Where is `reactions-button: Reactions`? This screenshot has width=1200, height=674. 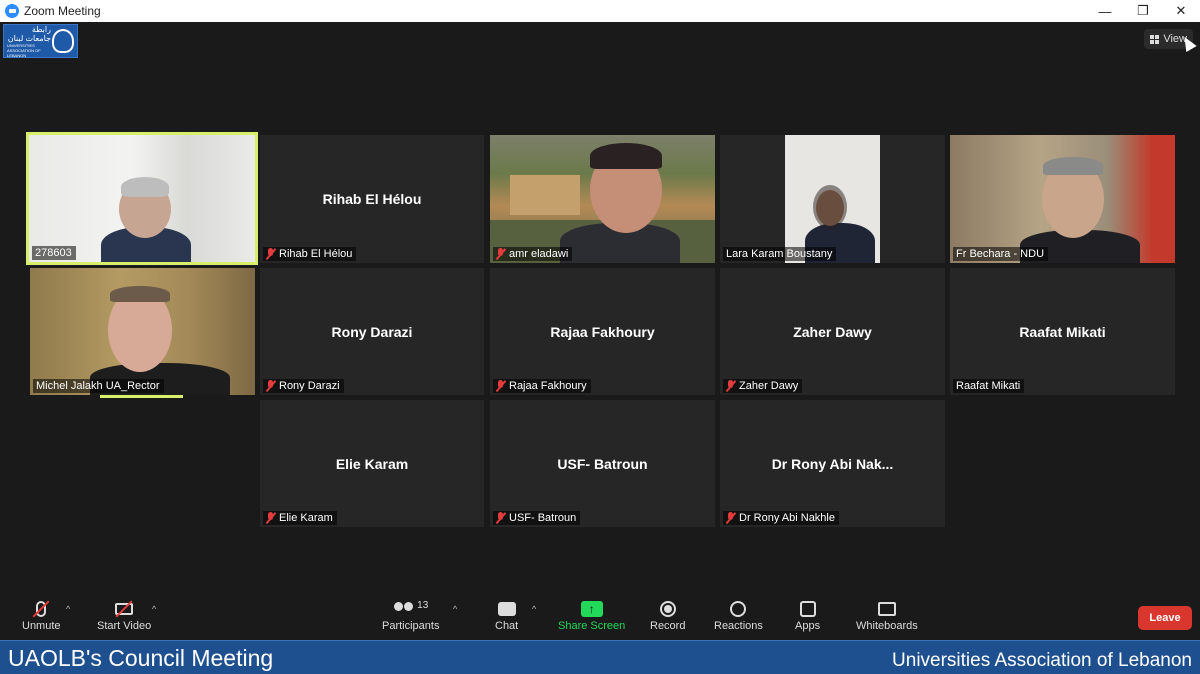
reactions-button: Reactions is located at coordinates (738, 615).